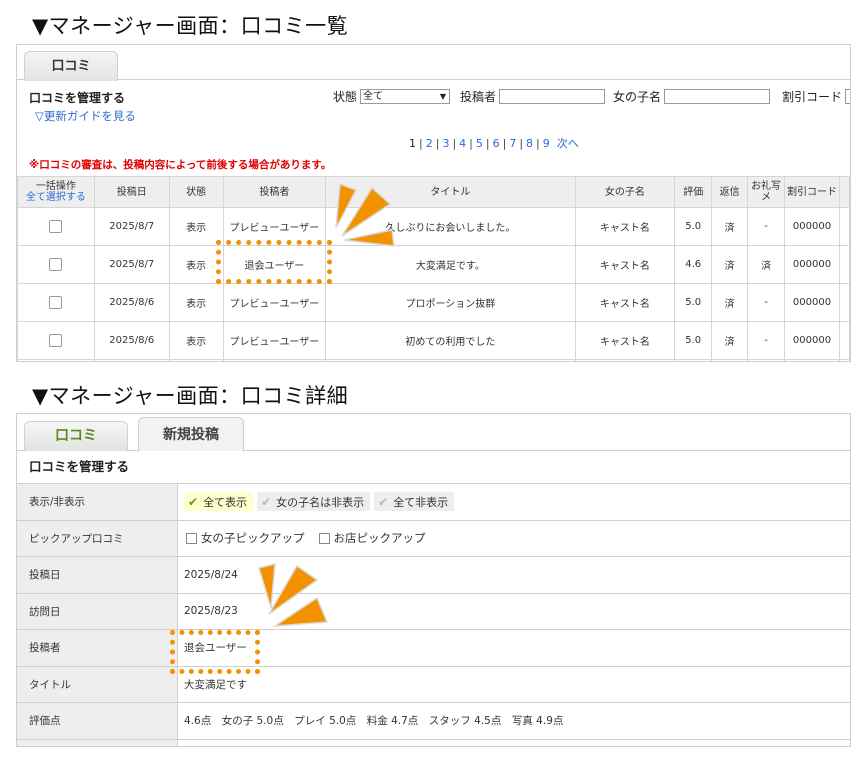 This screenshot has height=758, width=857. I want to click on title-value: 大変満足です, so click(215, 684).